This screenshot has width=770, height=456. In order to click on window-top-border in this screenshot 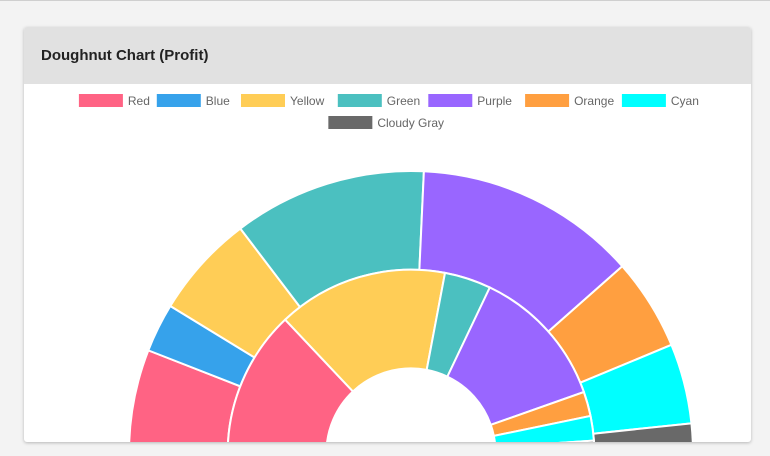, I will do `click(385, 0)`.